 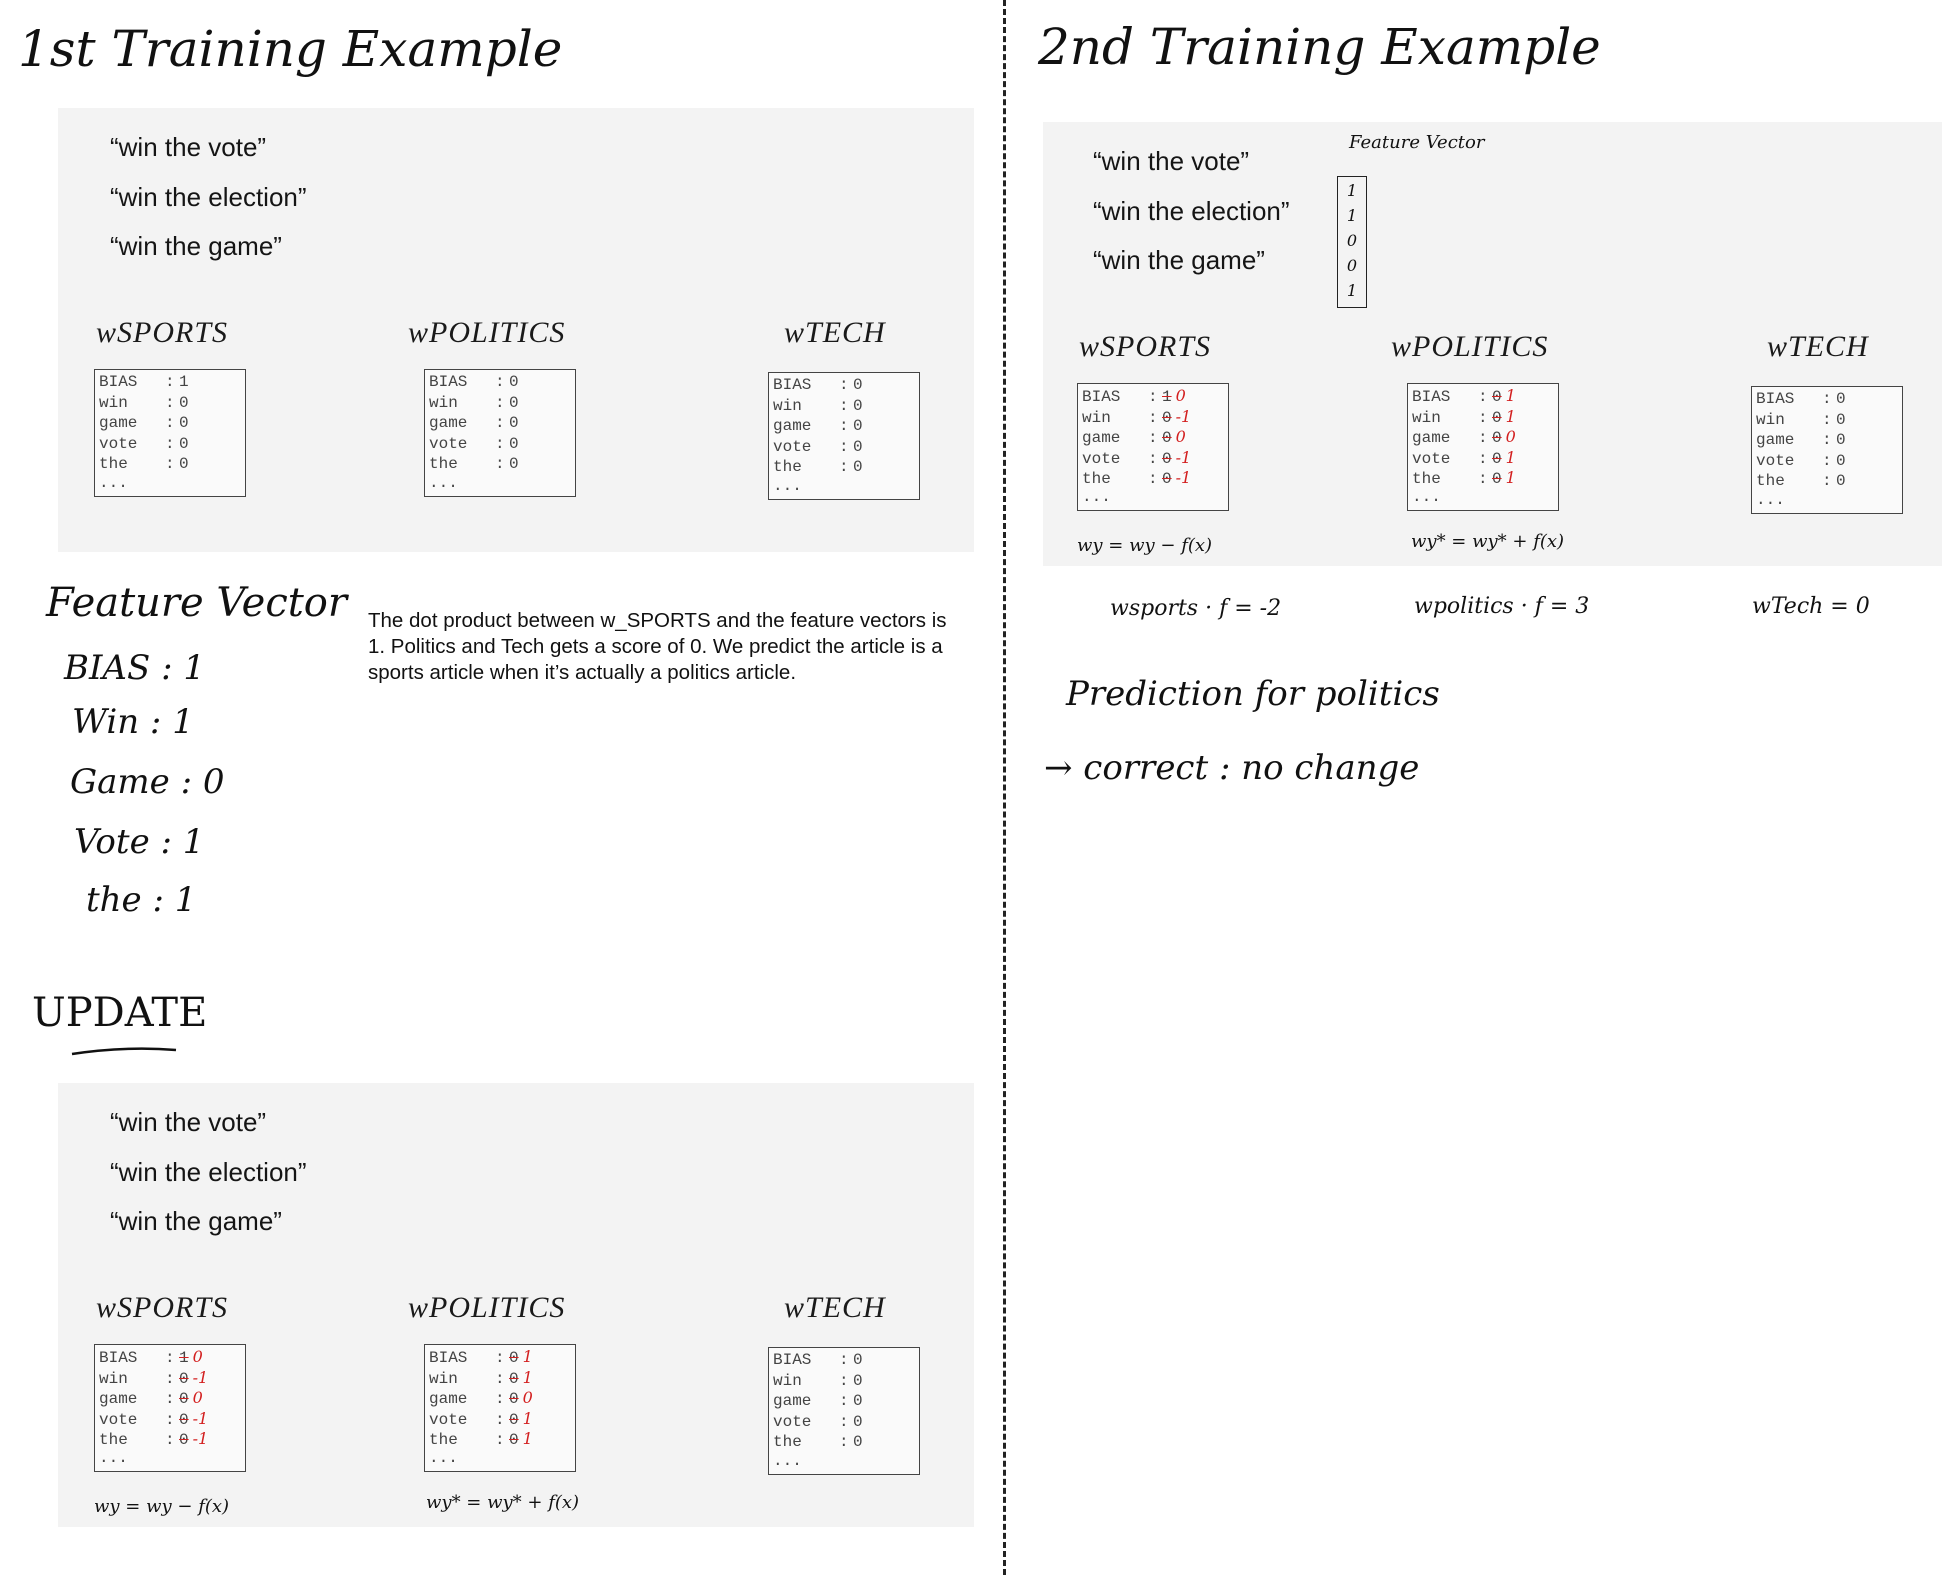 I want to click on weight-row-game: game:0 0, so click(x=1153, y=437).